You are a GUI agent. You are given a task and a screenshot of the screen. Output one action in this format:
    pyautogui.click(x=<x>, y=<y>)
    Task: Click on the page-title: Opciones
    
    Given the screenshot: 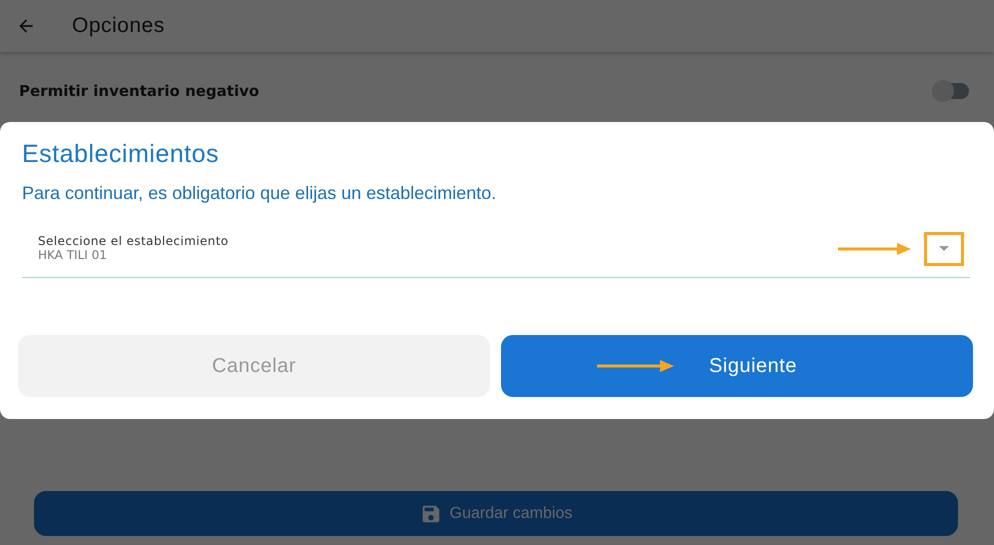 What is the action you would take?
    pyautogui.click(x=118, y=26)
    